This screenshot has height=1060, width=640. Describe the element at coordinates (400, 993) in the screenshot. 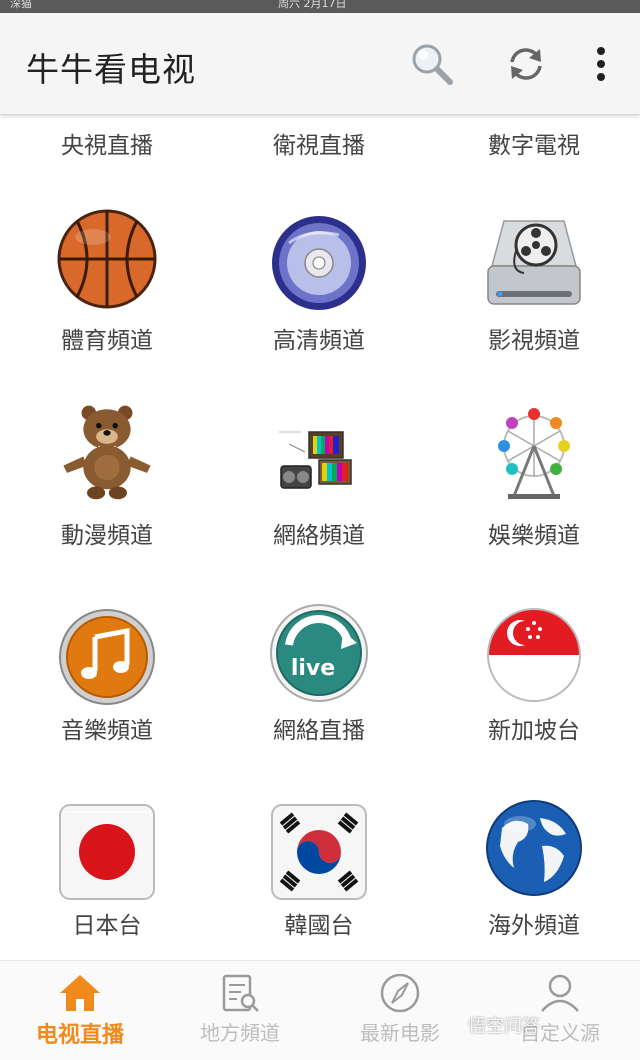

I see `compass-icon` at that location.